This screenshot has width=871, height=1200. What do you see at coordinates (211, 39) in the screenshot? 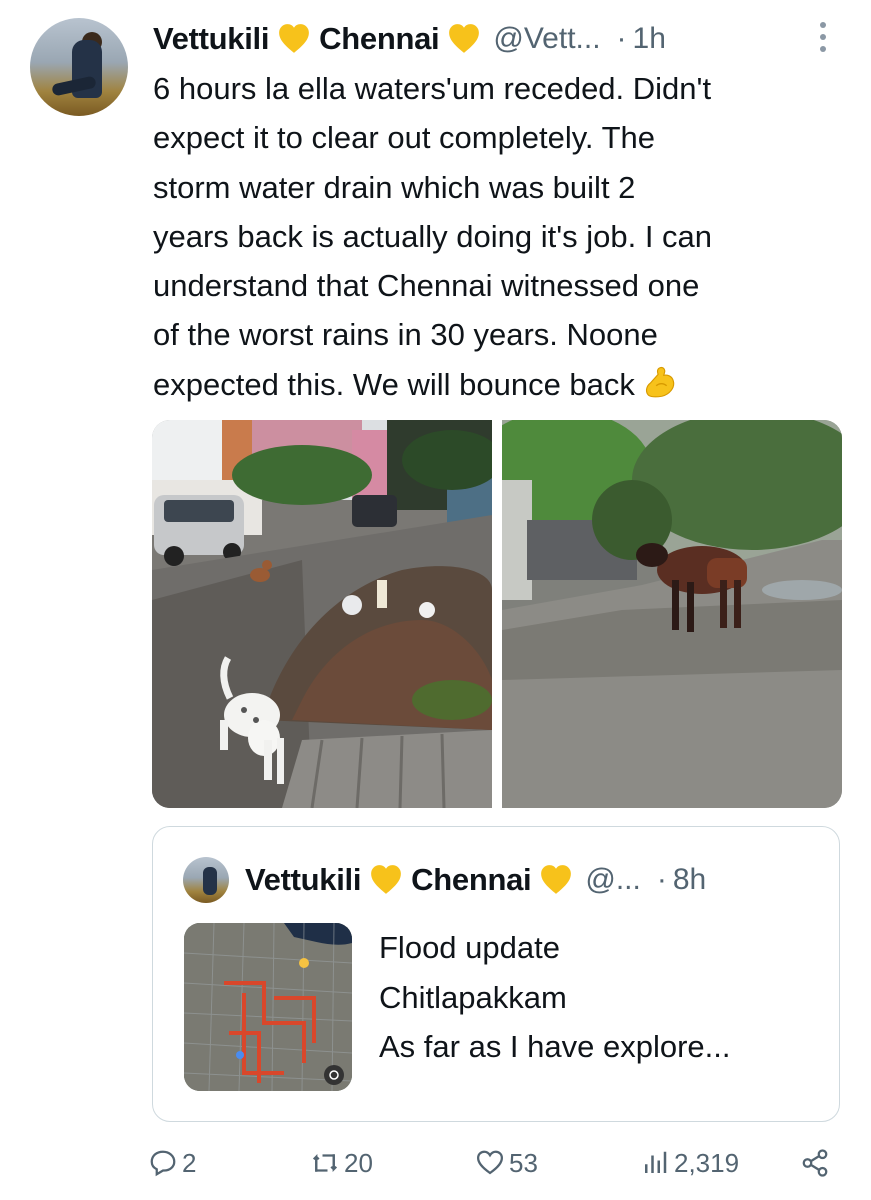
I see `author-name: Vettukili` at bounding box center [211, 39].